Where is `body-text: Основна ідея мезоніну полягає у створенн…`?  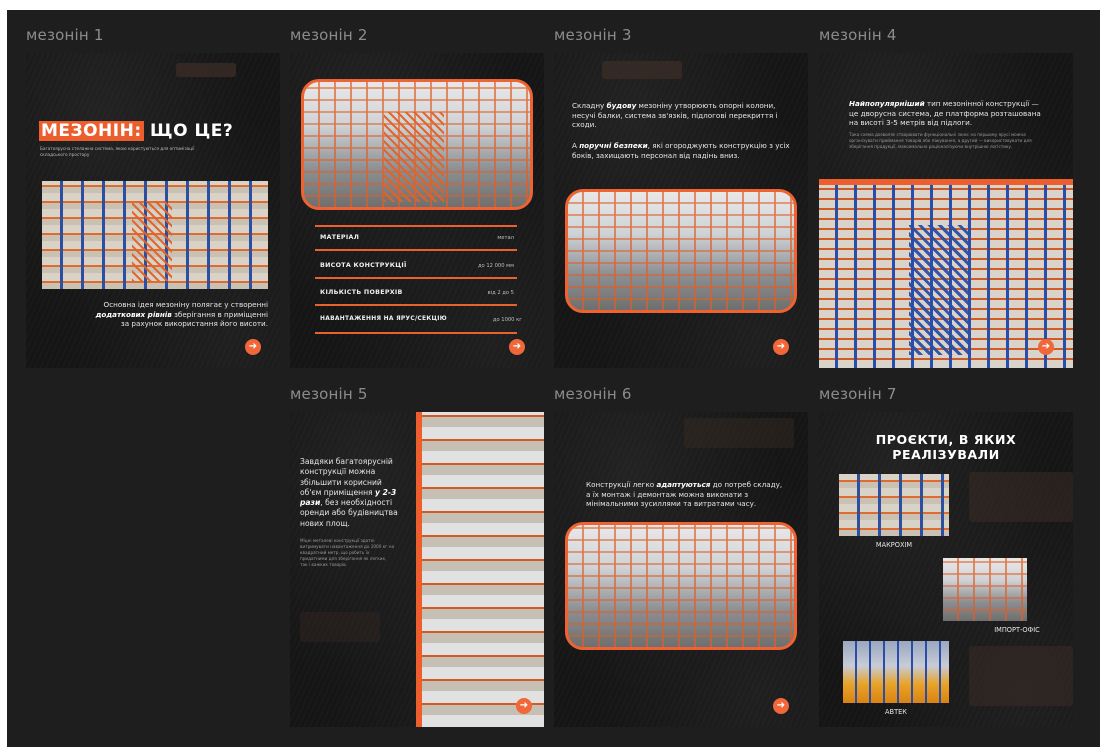 body-text: Основна ідея мезоніну полягає у створенн… is located at coordinates (185, 304).